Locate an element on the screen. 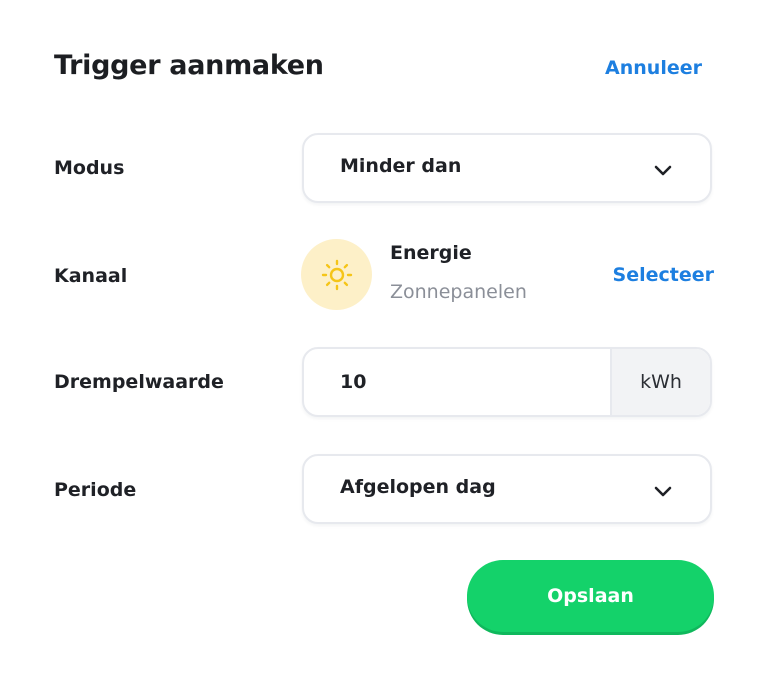  save-button: Opslaan is located at coordinates (590, 596).